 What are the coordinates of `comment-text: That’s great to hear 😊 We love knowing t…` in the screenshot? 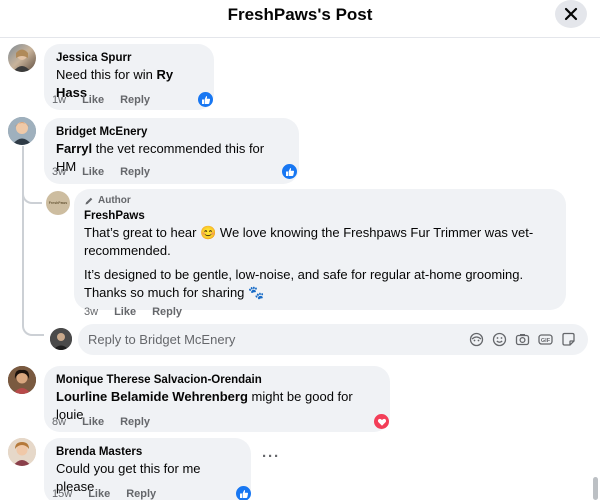 It's located at (309, 241).